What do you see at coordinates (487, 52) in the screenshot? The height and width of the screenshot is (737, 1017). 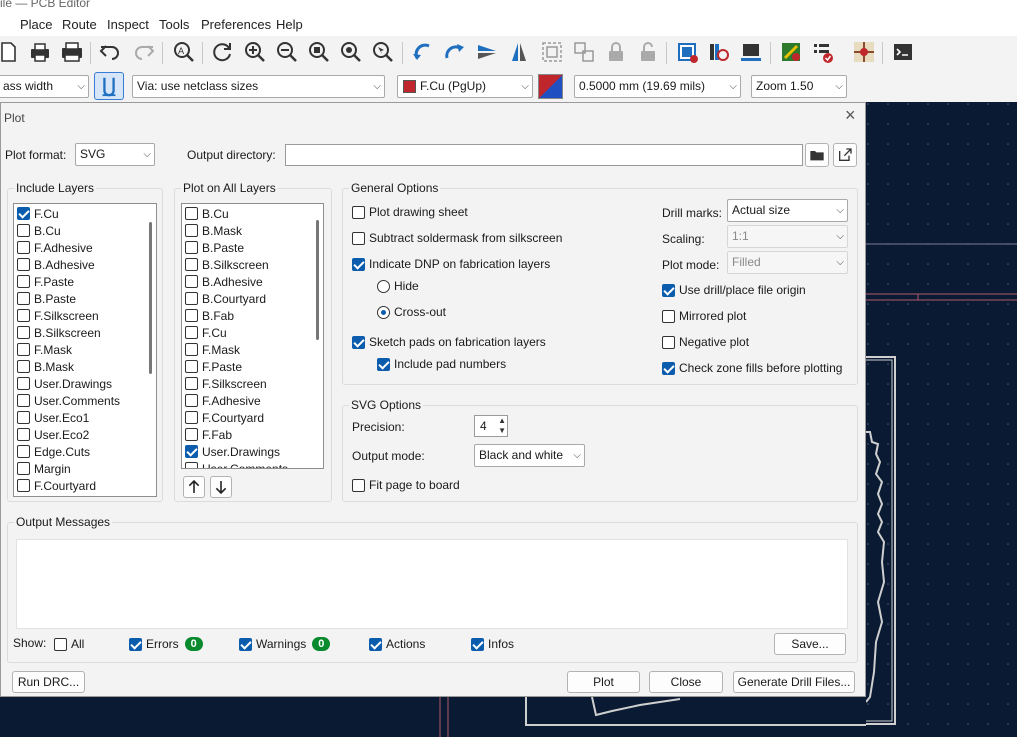 I see `mirror-vertical-icon` at bounding box center [487, 52].